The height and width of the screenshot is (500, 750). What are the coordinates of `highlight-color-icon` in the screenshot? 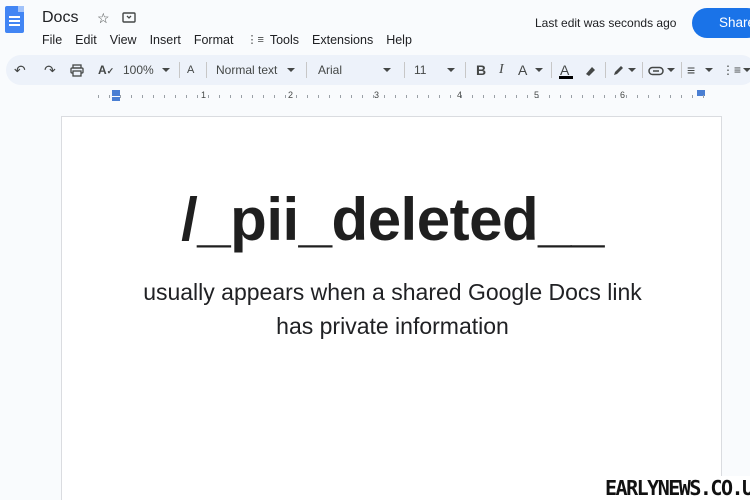 It's located at (590, 70).